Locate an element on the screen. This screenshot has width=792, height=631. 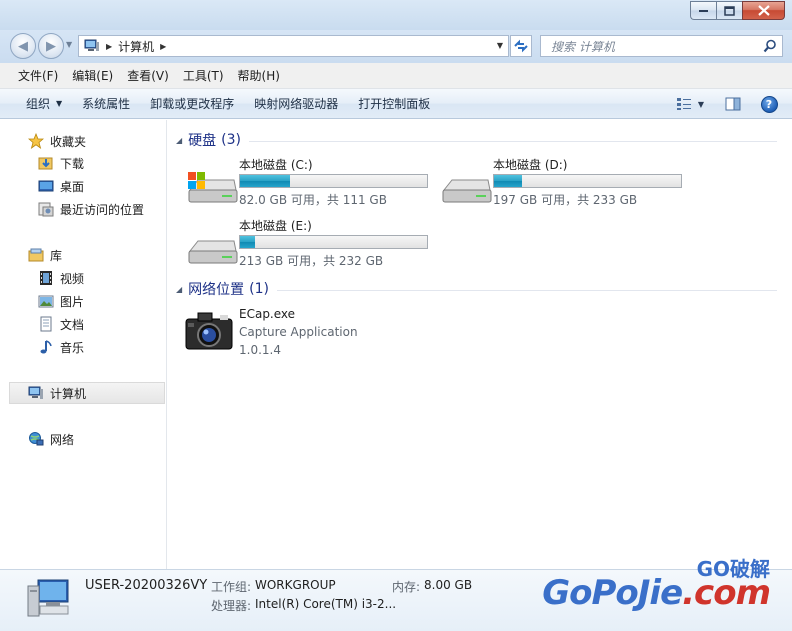
refresh-button is located at coordinates (521, 46).